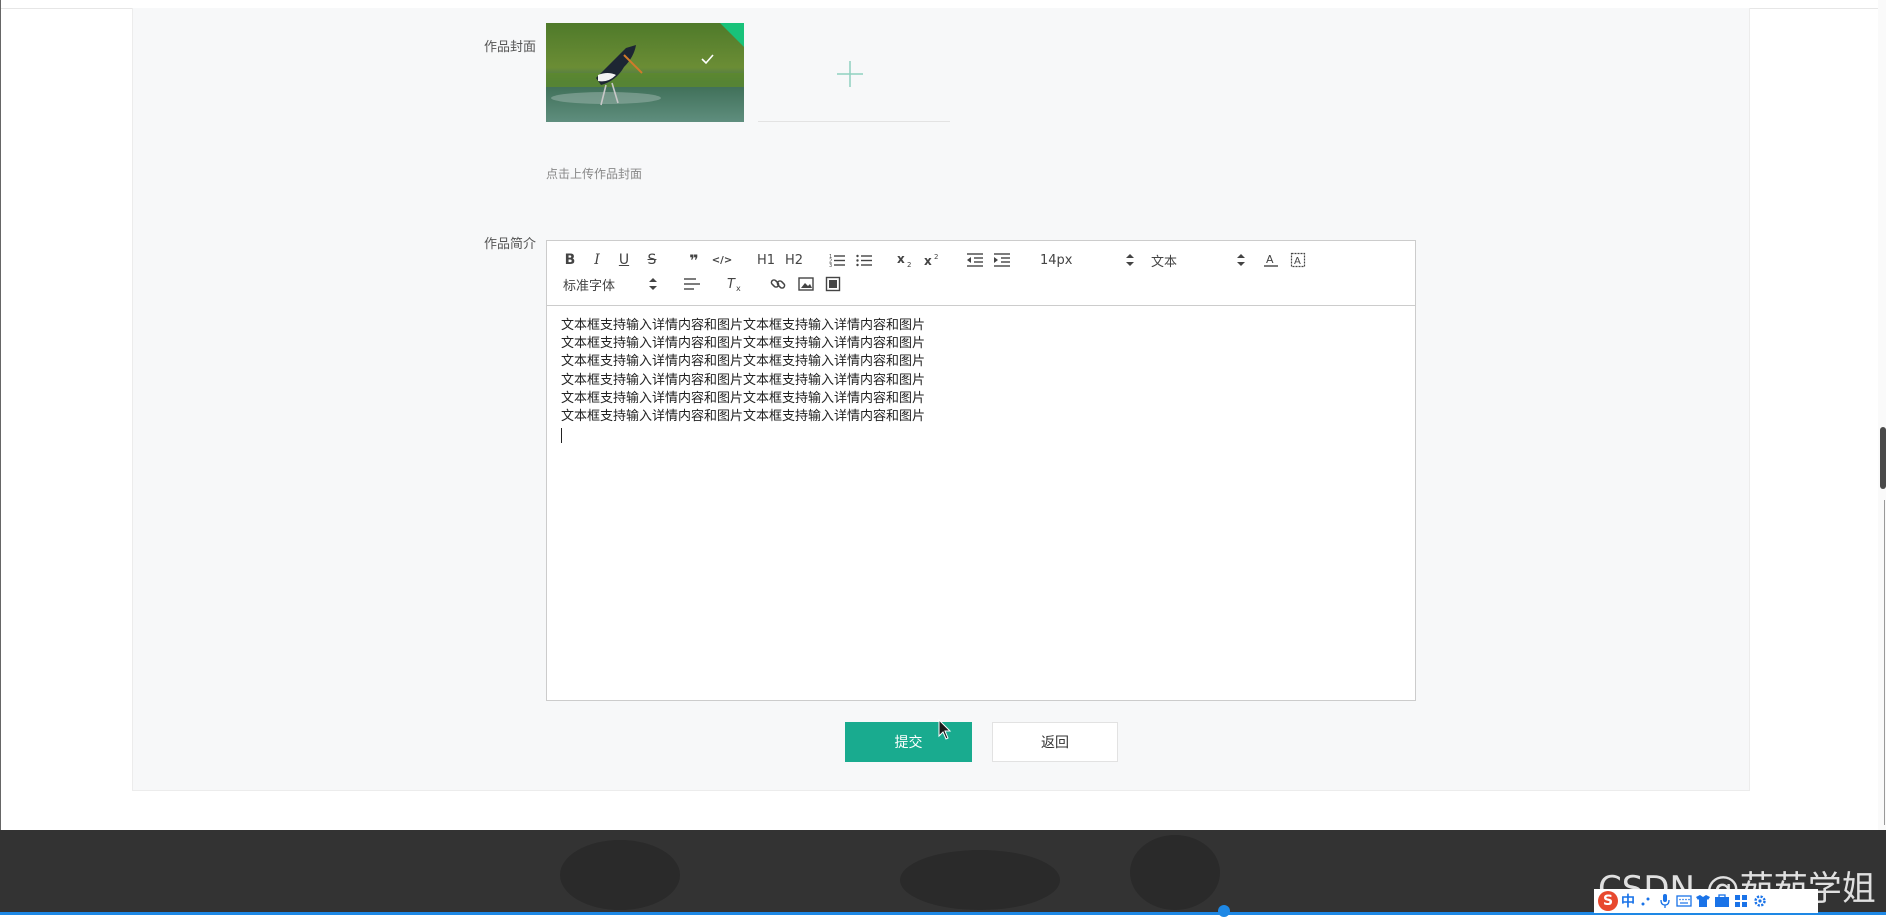  Describe the element at coordinates (1665, 901) in the screenshot. I see `microphone-icon` at that location.